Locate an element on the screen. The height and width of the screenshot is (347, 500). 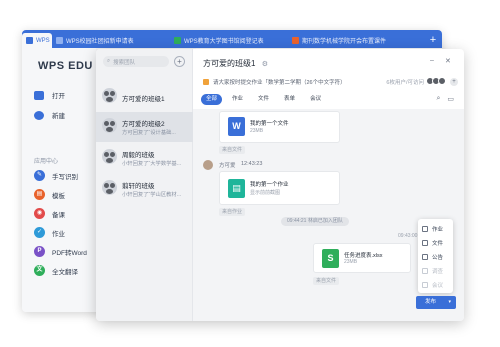
filter-tabs: 全部 作业 文件 表单 会议 is located at coordinates (263, 99).